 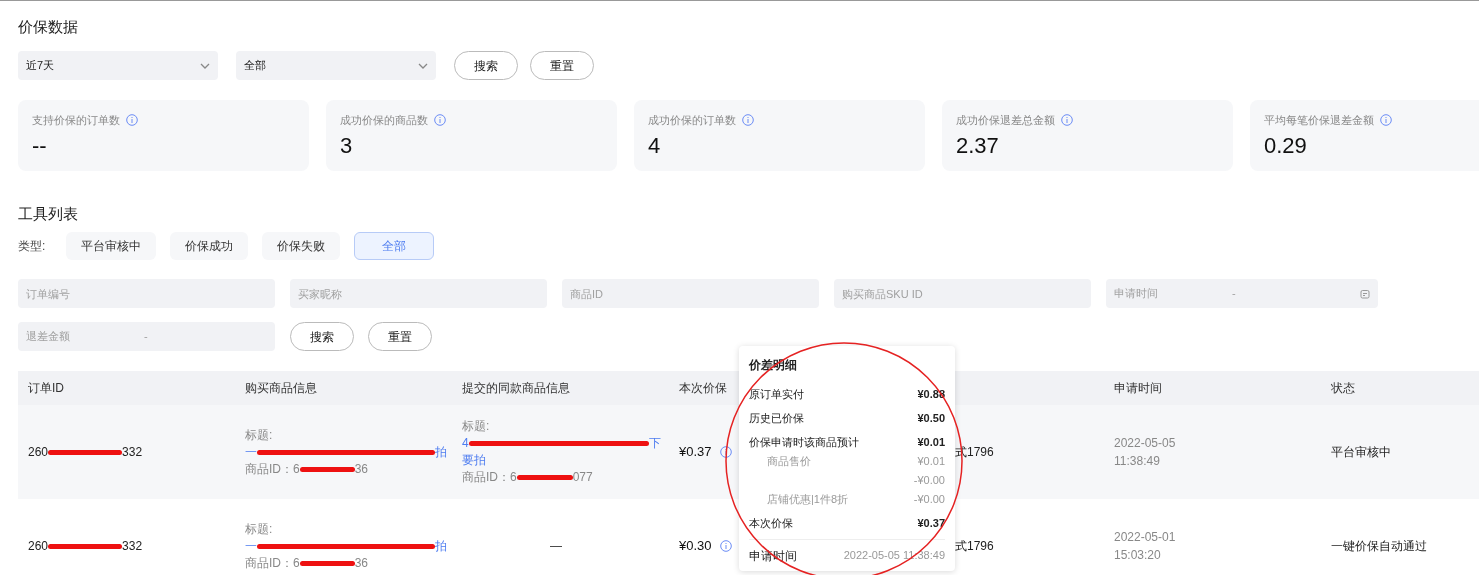 What do you see at coordinates (465, 443) in the screenshot?
I see `text-fragment: 4` at bounding box center [465, 443].